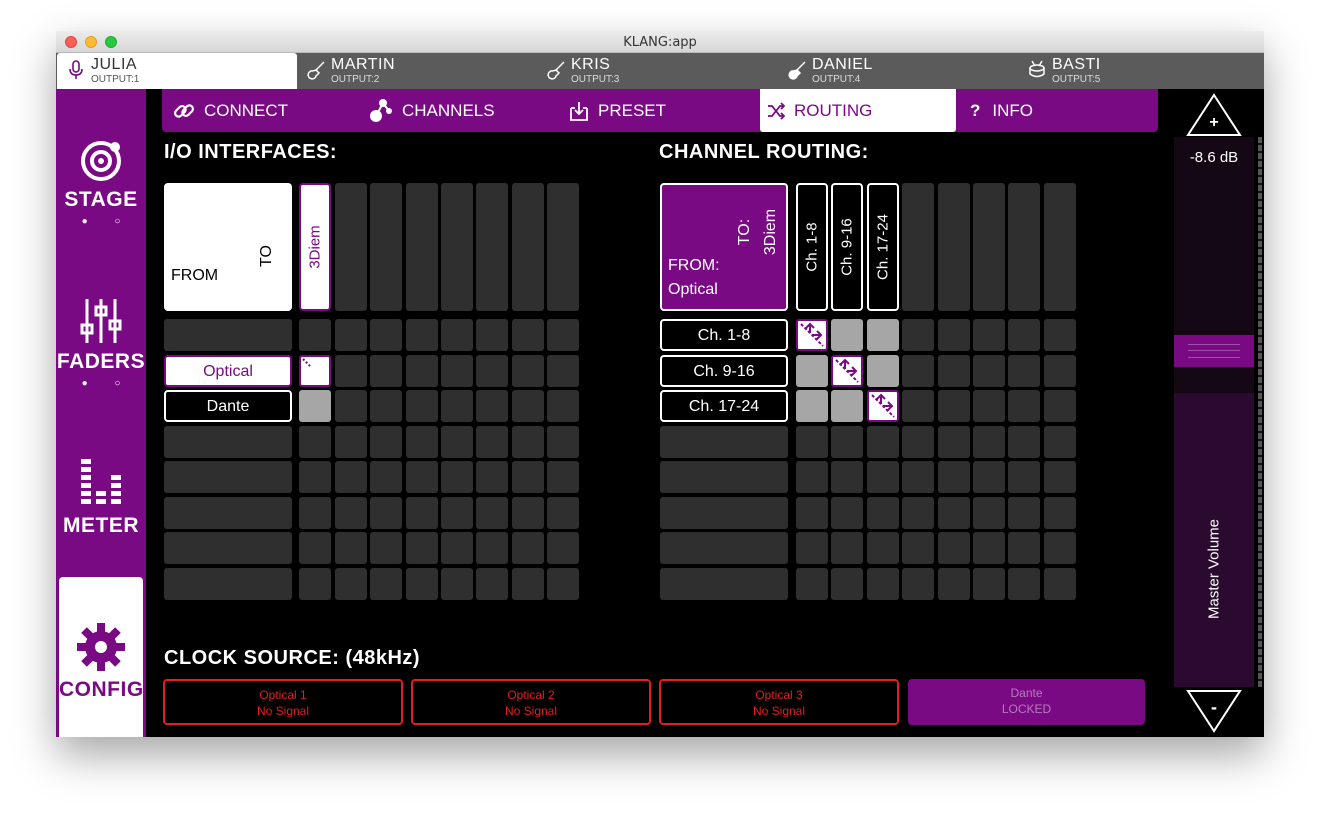 The height and width of the screenshot is (817, 1320). Describe the element at coordinates (1214, 711) in the screenshot. I see `volume-down-button: -` at that location.